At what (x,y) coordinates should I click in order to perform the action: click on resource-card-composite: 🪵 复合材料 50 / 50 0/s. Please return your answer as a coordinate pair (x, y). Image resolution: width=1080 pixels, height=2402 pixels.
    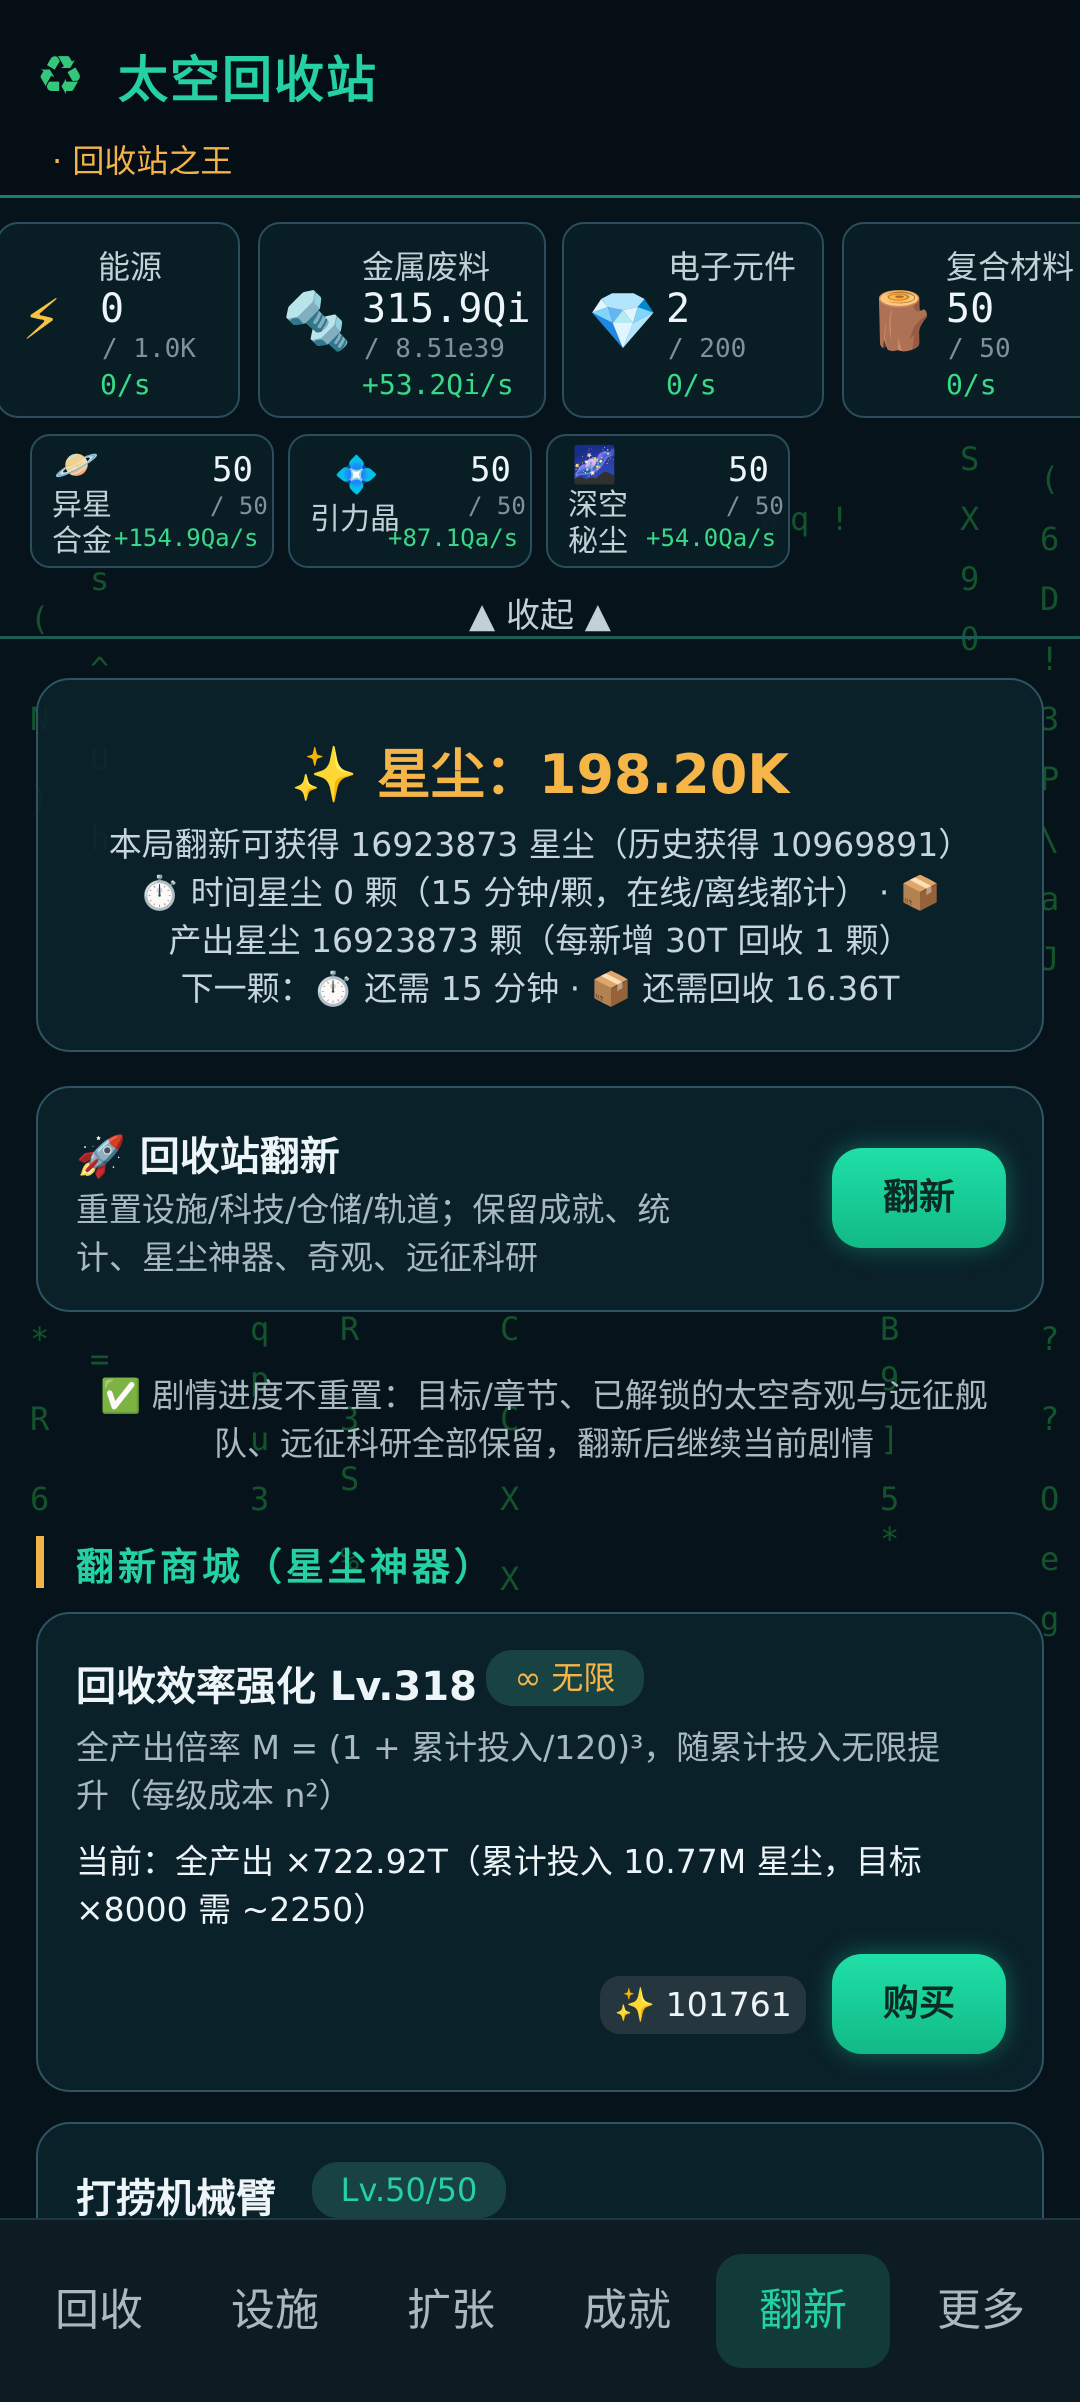
    Looking at the image, I should click on (961, 320).